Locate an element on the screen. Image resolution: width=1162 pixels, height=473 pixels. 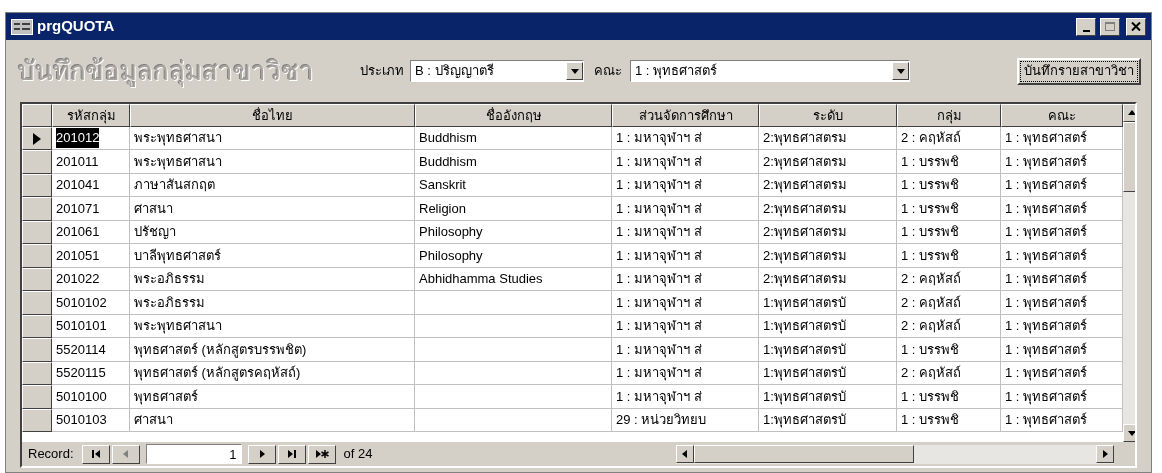
column-header: รหัสกลุ่ม is located at coordinates (91, 115).